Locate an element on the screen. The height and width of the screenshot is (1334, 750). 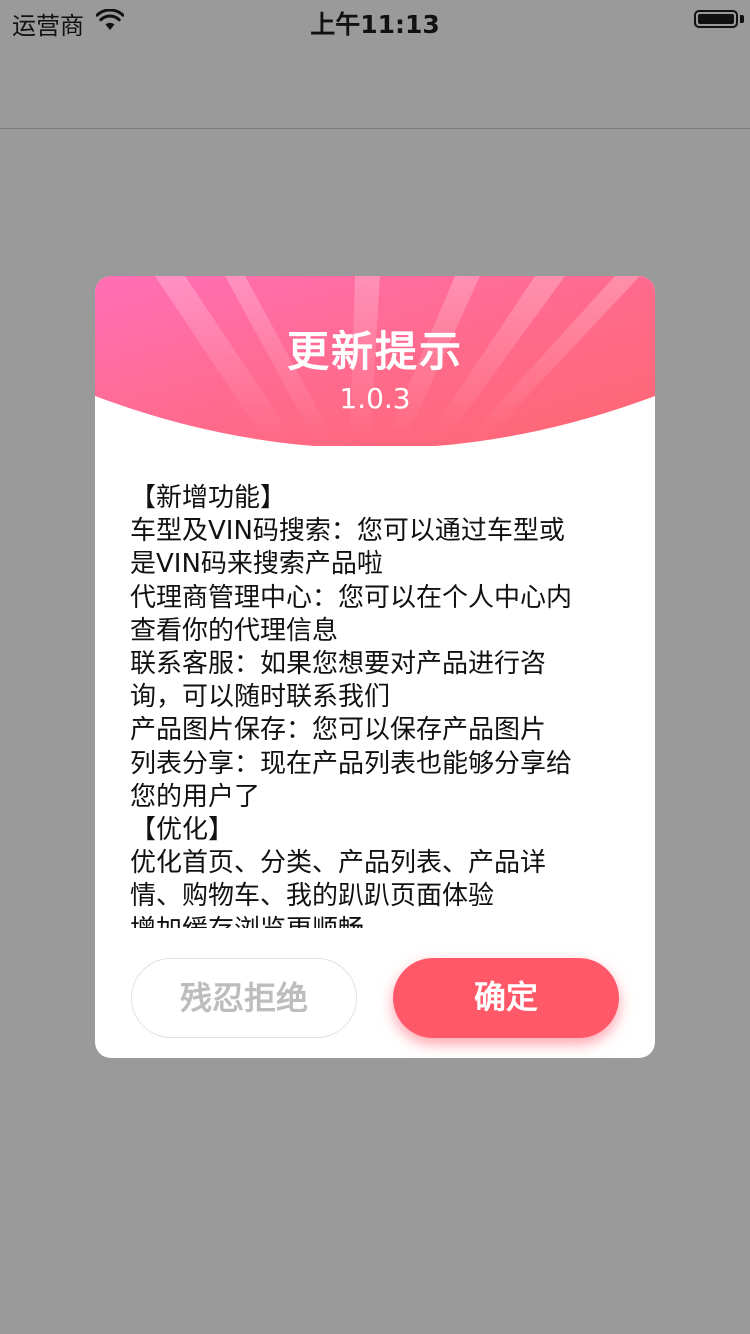
notes-line: 车型及VIN码搜索：您可以通过车型或 is located at coordinates (347, 531).